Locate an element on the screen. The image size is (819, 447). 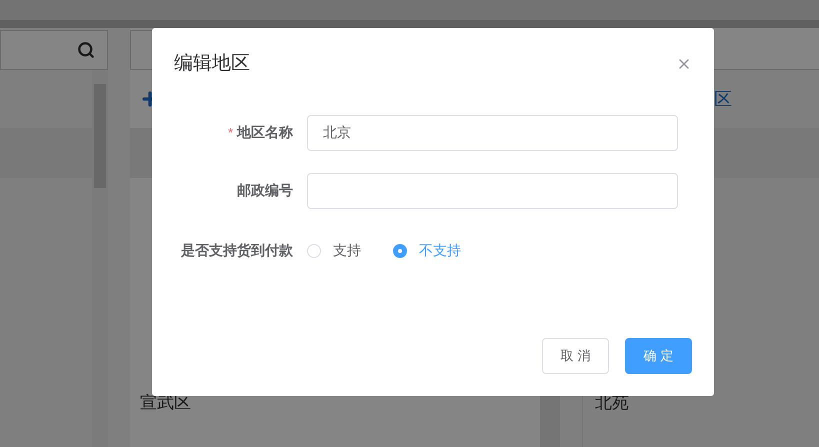
search-icon is located at coordinates (86, 50).